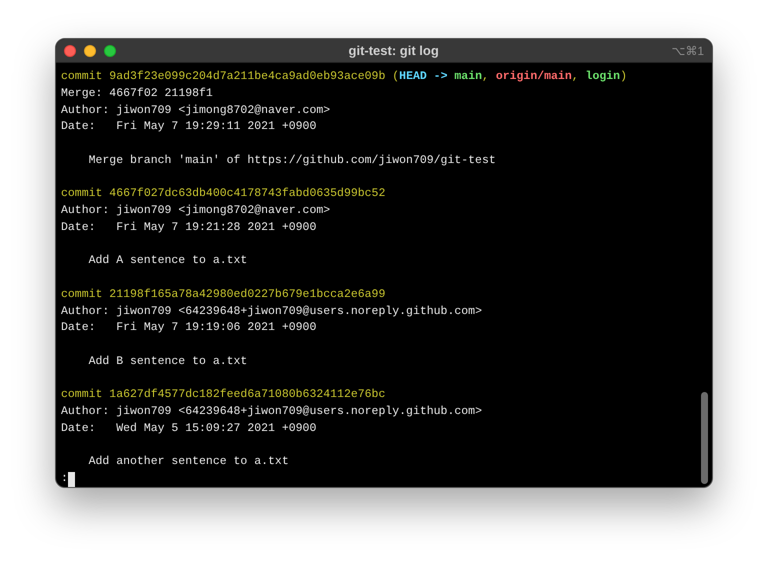  Describe the element at coordinates (110, 50) in the screenshot. I see `zoom-button` at that location.